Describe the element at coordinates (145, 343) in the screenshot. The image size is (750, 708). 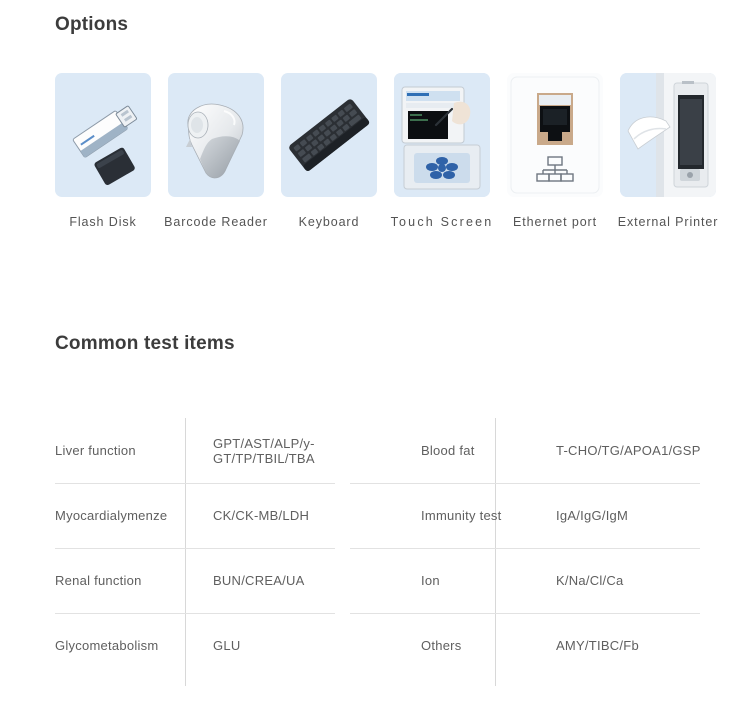
I see `page-title-common-test-items: Common test items` at that location.